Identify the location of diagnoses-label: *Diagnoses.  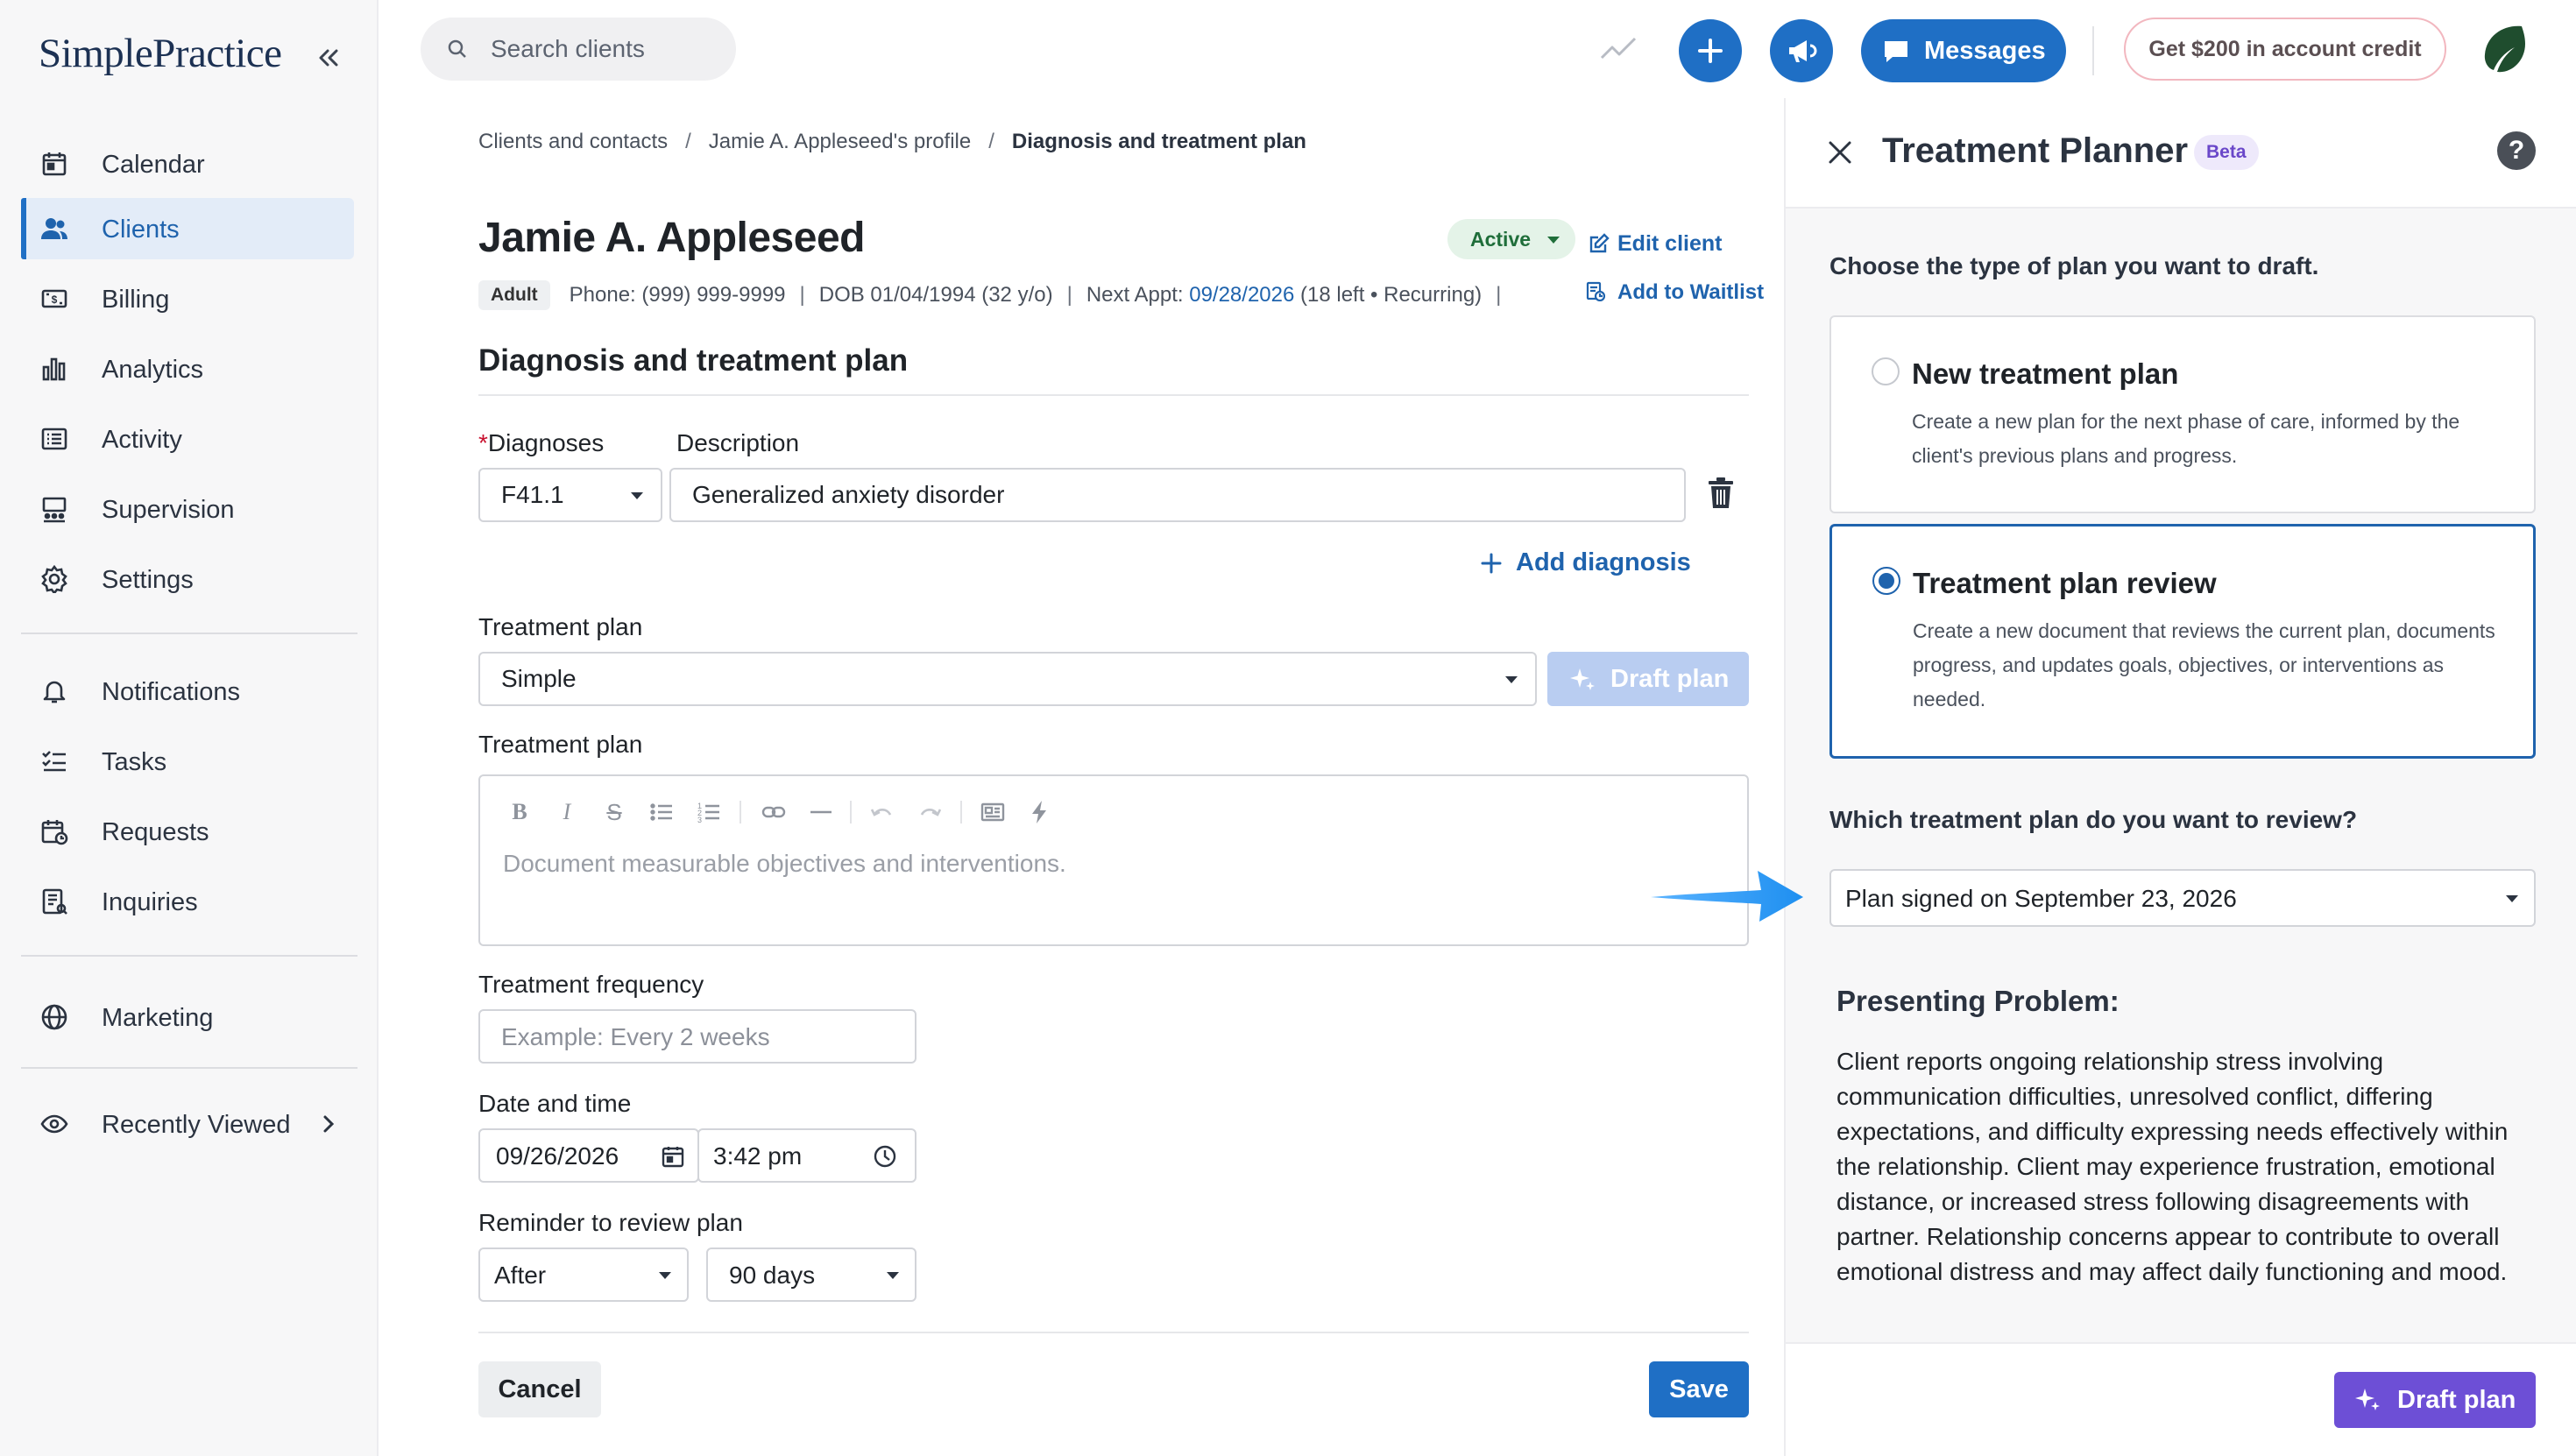
(541, 443).